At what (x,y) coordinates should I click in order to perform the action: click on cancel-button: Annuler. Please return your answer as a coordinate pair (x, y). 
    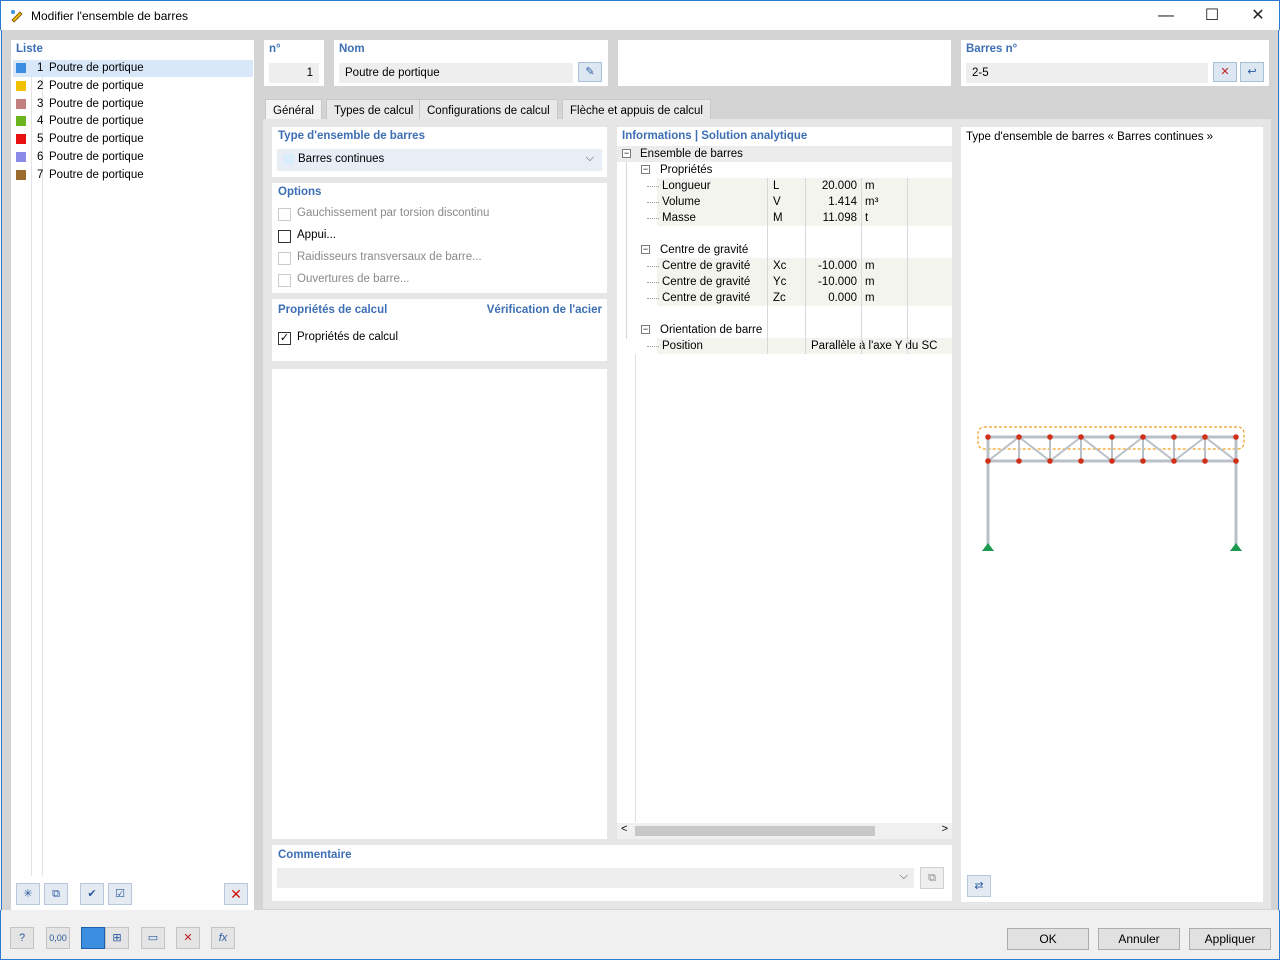
    Looking at the image, I should click on (1139, 939).